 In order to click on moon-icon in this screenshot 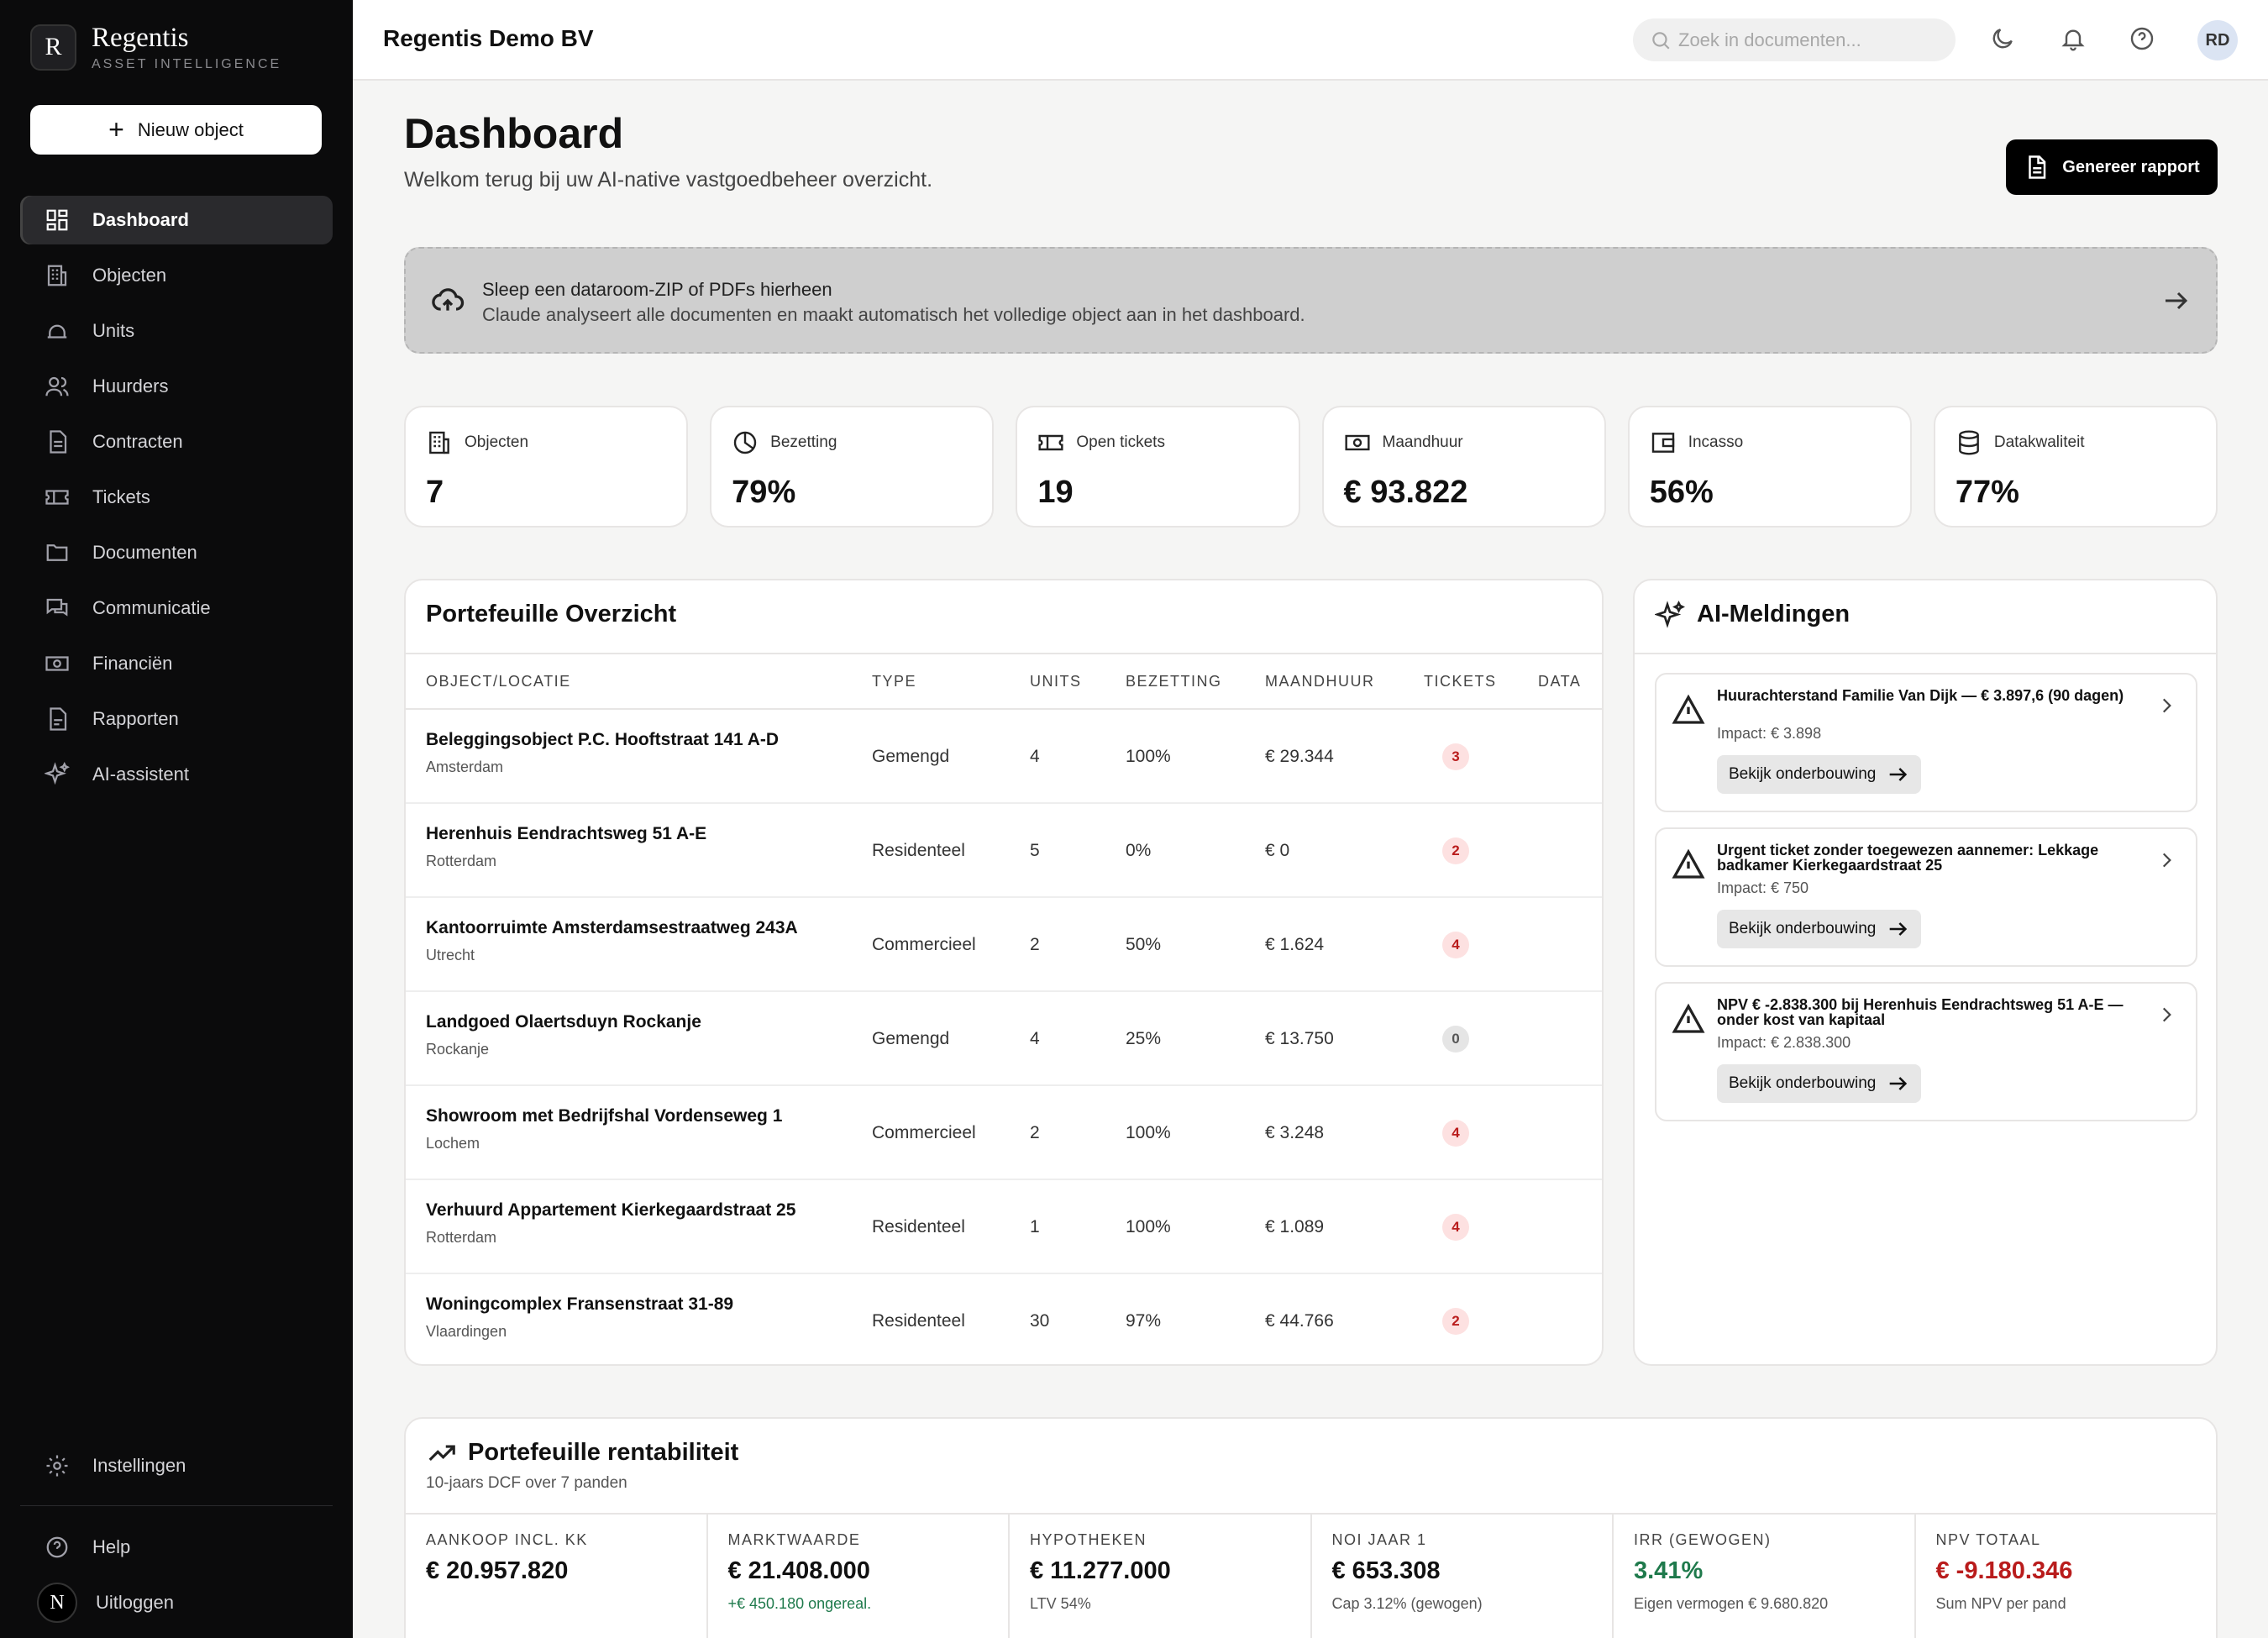, I will do `click(2002, 38)`.